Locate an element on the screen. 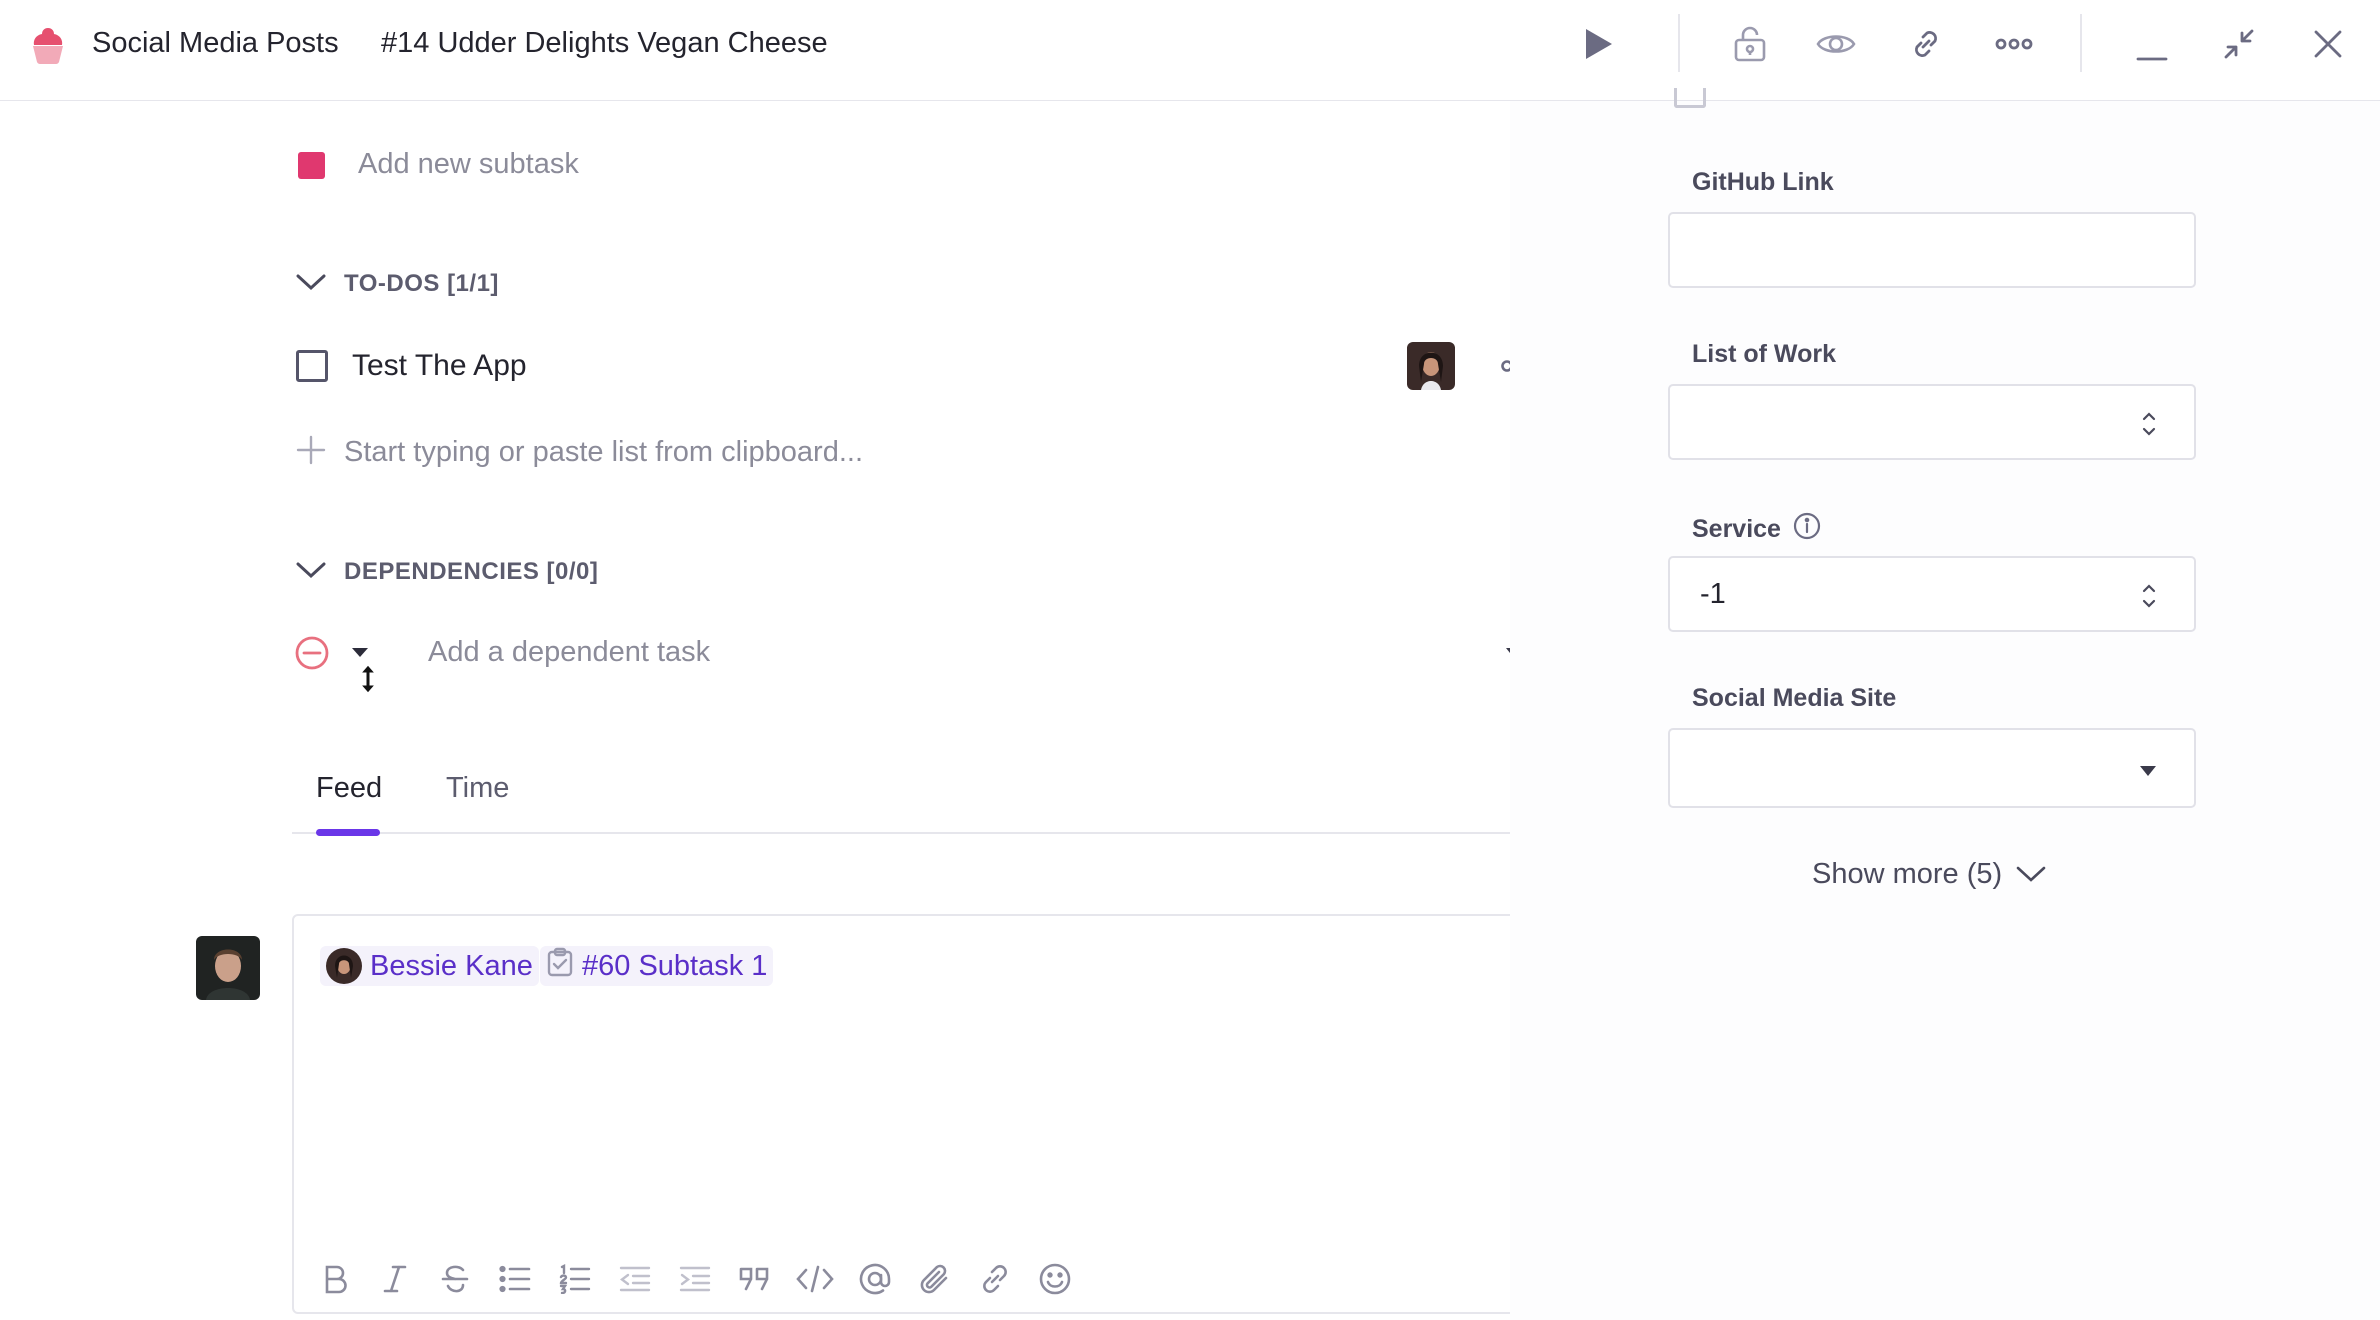 The image size is (2380, 1320). link-icon is located at coordinates (1926, 44).